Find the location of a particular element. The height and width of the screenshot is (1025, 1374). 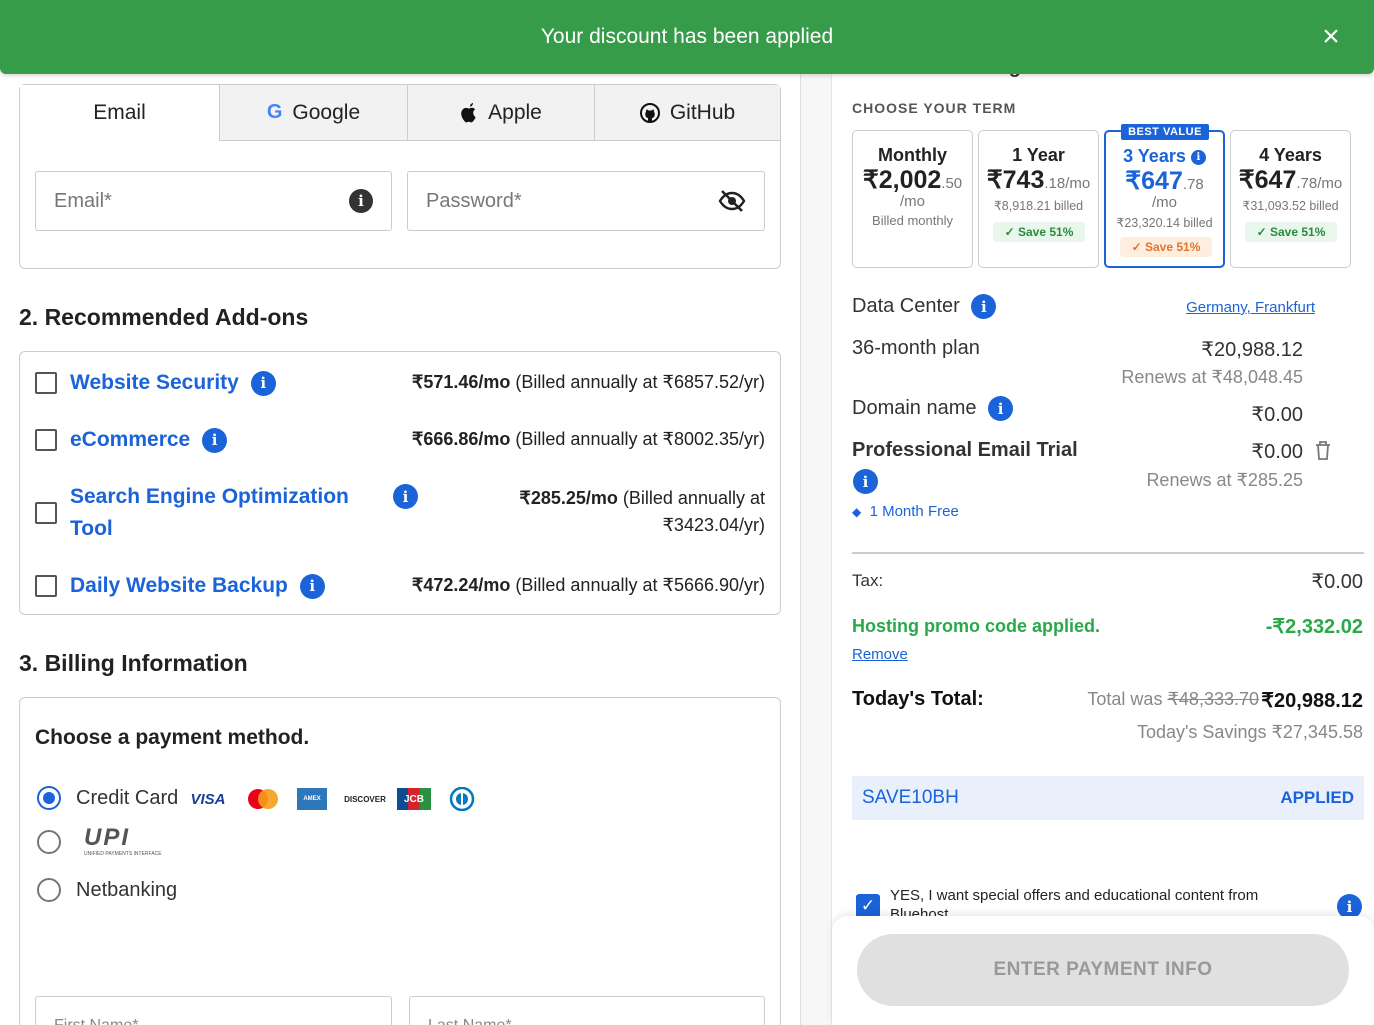

term-heading: CHOOSE YOUR TERM is located at coordinates (934, 108).